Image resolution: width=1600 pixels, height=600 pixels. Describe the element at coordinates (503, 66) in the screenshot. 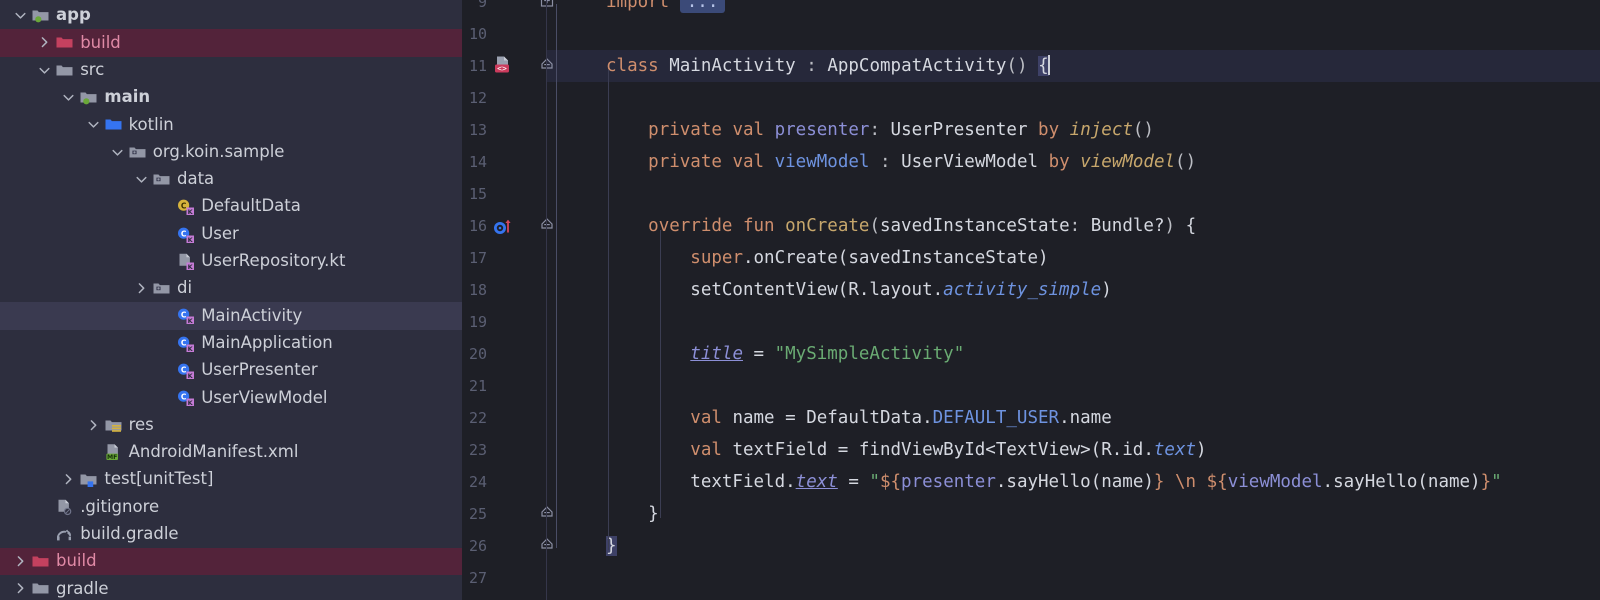

I see `layout-resource-icon: <>` at that location.